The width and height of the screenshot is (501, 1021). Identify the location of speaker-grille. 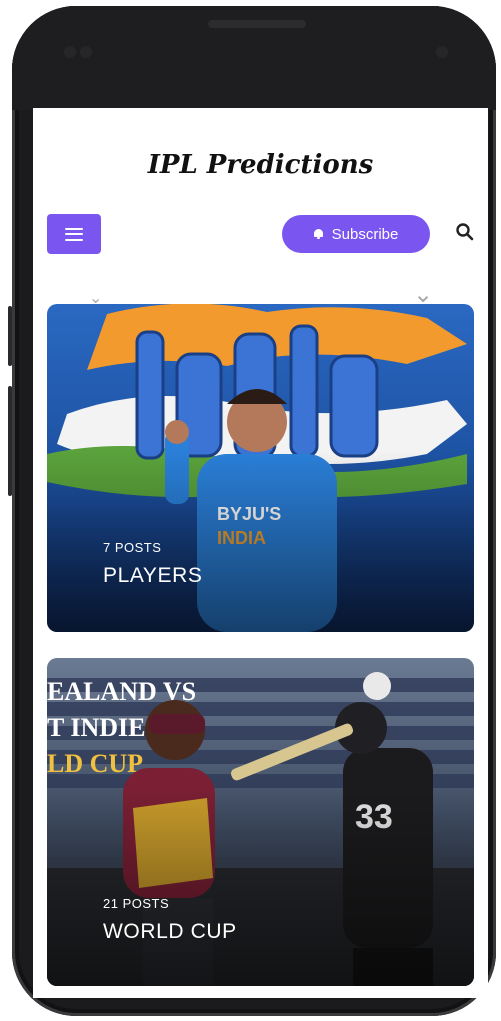
(257, 24).